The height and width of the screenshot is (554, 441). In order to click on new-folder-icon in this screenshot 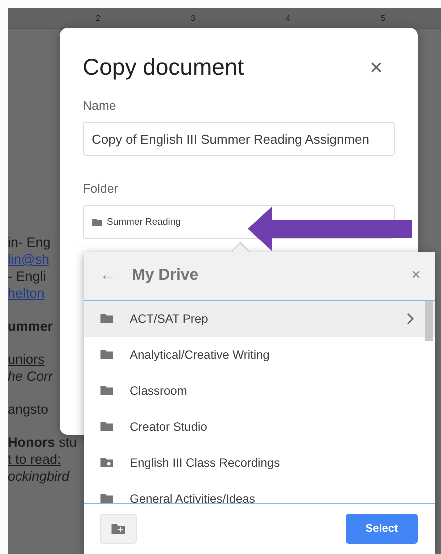, I will do `click(118, 529)`.